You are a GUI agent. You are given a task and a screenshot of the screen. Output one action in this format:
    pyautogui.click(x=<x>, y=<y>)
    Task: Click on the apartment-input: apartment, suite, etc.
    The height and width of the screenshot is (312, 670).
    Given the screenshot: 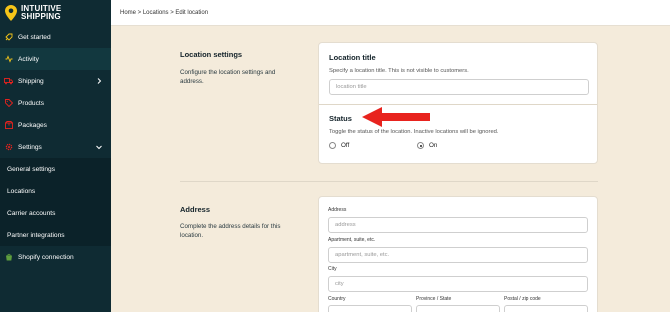 What is the action you would take?
    pyautogui.click(x=458, y=255)
    